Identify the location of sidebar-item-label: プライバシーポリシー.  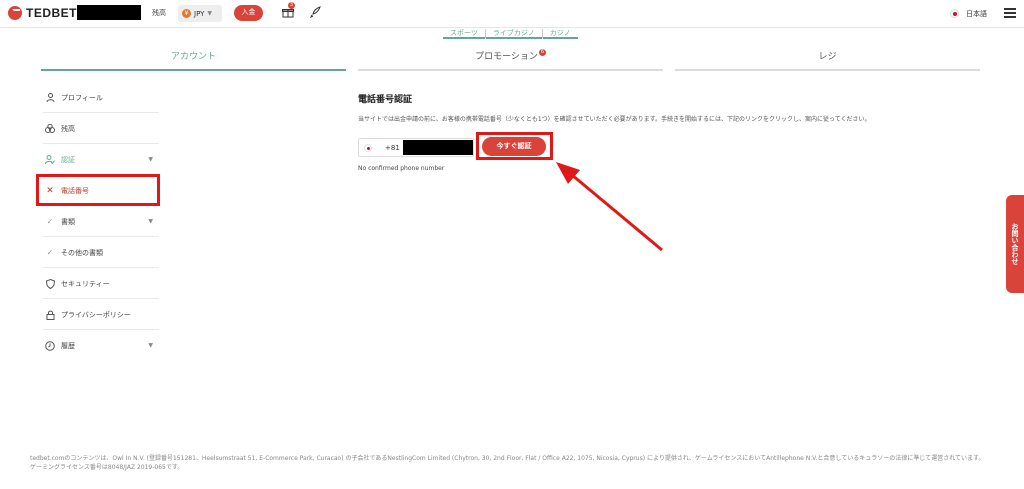
(96, 314).